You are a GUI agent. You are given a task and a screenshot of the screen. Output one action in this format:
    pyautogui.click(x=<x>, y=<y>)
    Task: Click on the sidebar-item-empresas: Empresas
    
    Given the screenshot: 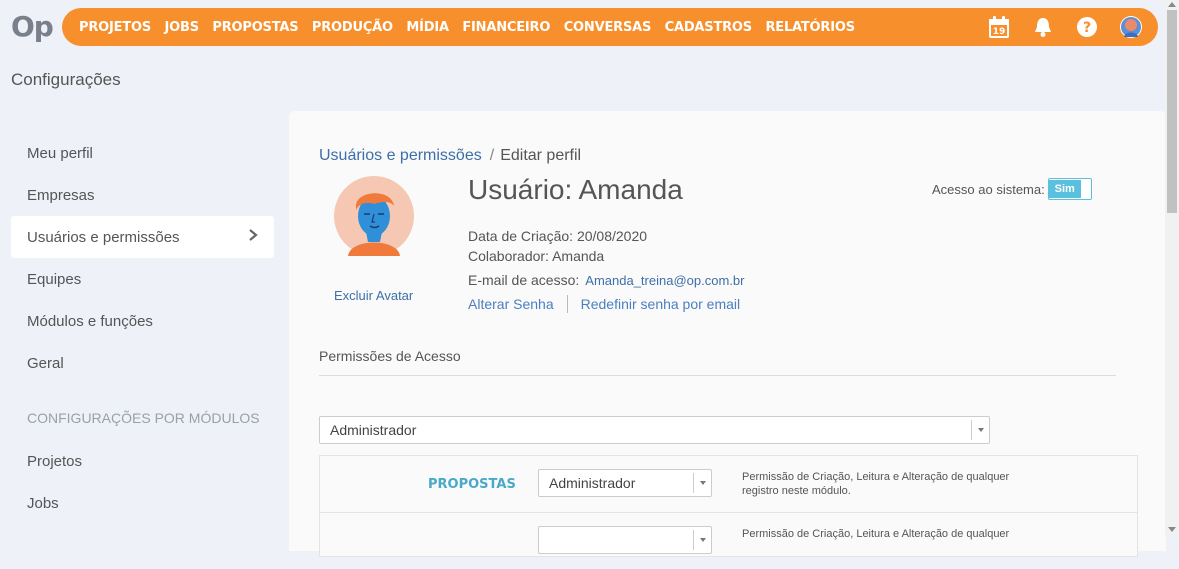 What is the action you would take?
    pyautogui.click(x=142, y=195)
    